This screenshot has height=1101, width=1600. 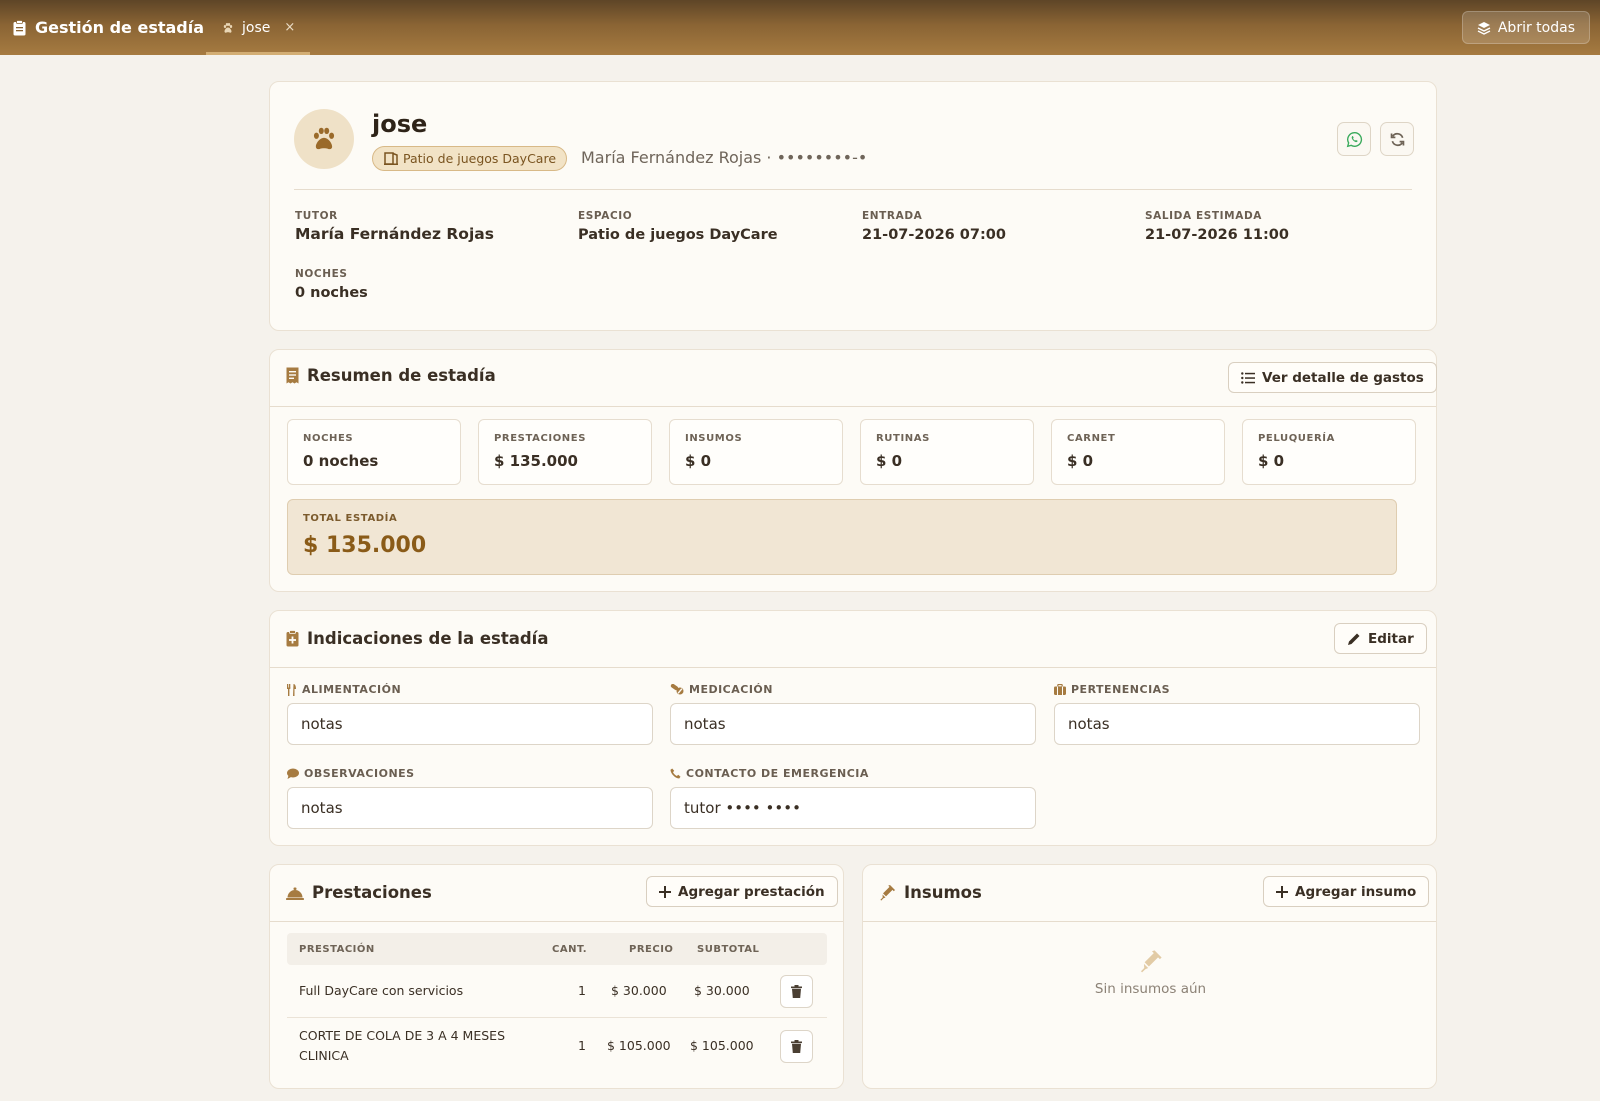 I want to click on refresh-button, so click(x=1397, y=139).